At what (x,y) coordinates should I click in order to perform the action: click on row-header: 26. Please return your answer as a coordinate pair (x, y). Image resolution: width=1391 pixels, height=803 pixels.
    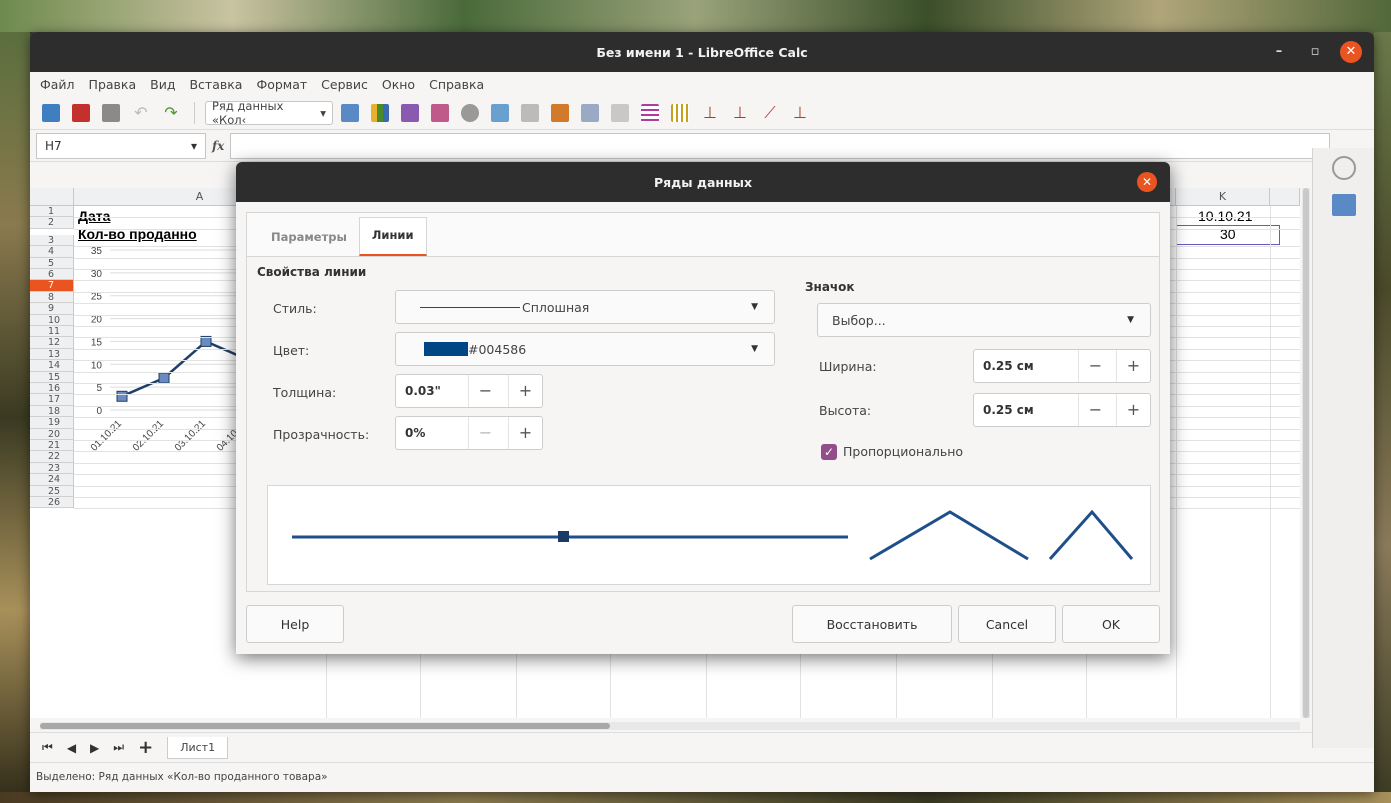
    Looking at the image, I should click on (52, 503).